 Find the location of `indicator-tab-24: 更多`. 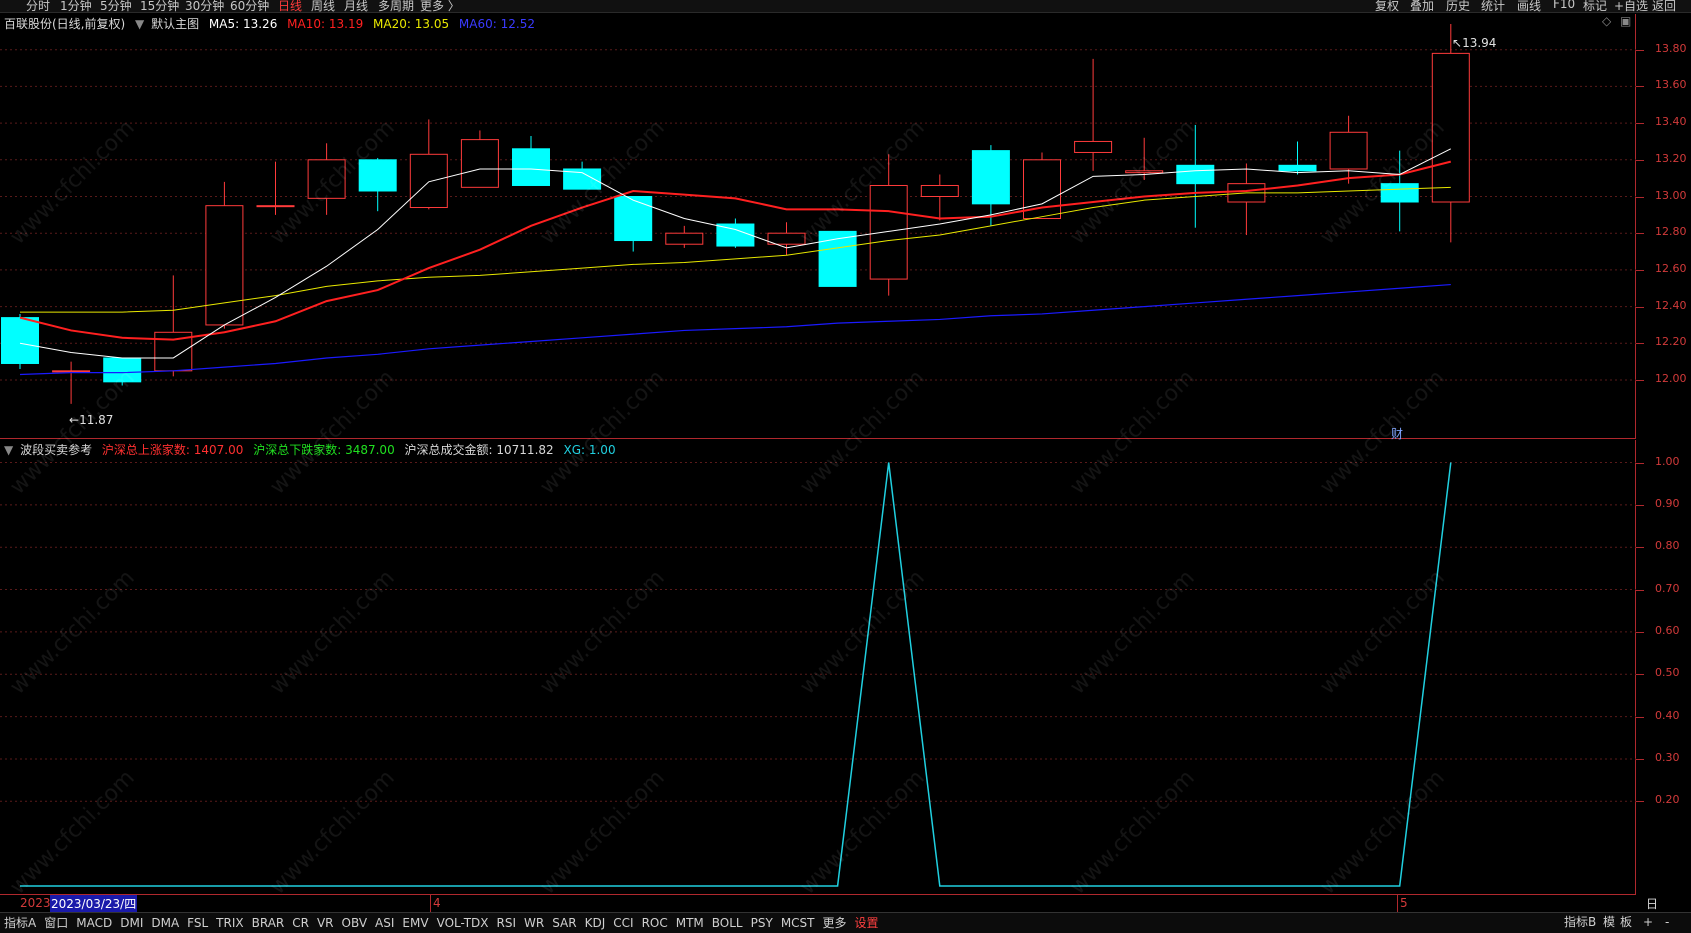

indicator-tab-24: 更多 is located at coordinates (835, 923).